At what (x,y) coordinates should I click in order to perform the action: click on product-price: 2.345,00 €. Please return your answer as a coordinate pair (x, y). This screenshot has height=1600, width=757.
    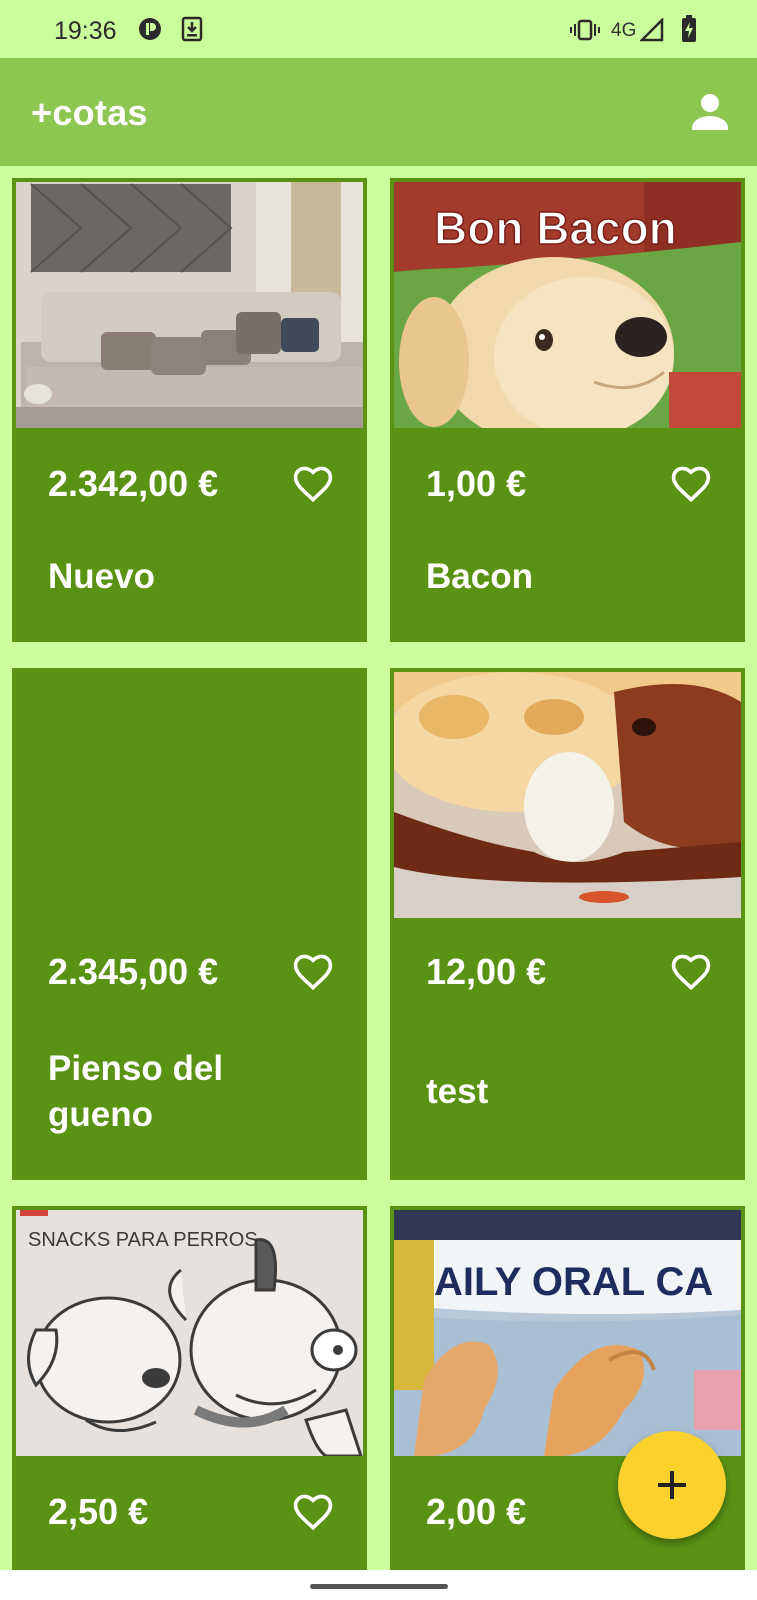
    Looking at the image, I should click on (133, 971).